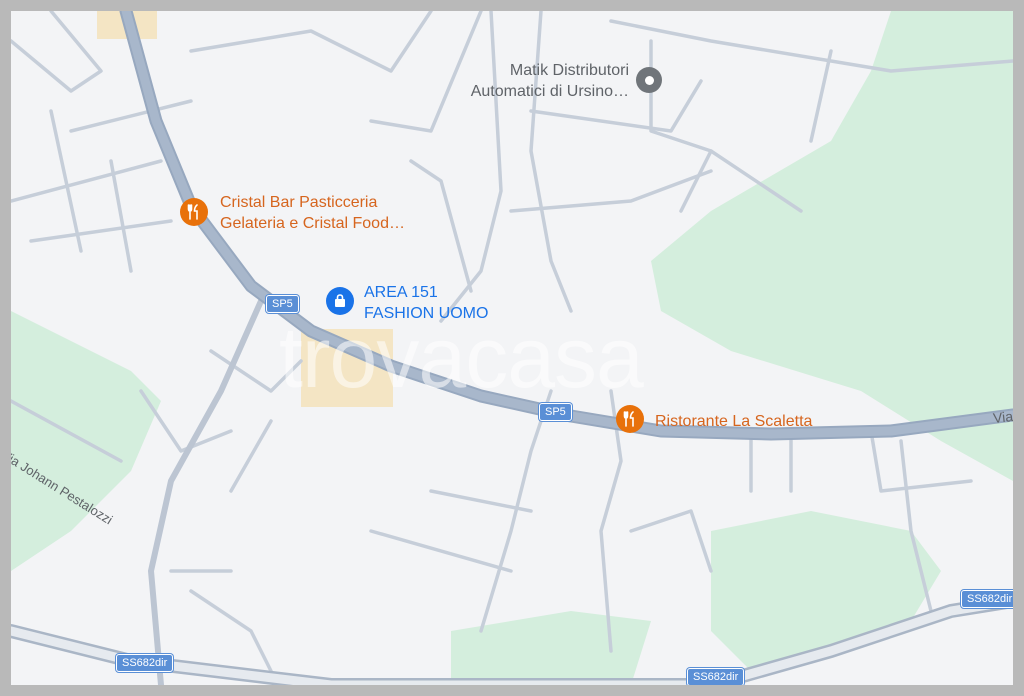  Describe the element at coordinates (426, 313) in the screenshot. I see `poi-area-151-line2: FASHION UOMO` at that location.